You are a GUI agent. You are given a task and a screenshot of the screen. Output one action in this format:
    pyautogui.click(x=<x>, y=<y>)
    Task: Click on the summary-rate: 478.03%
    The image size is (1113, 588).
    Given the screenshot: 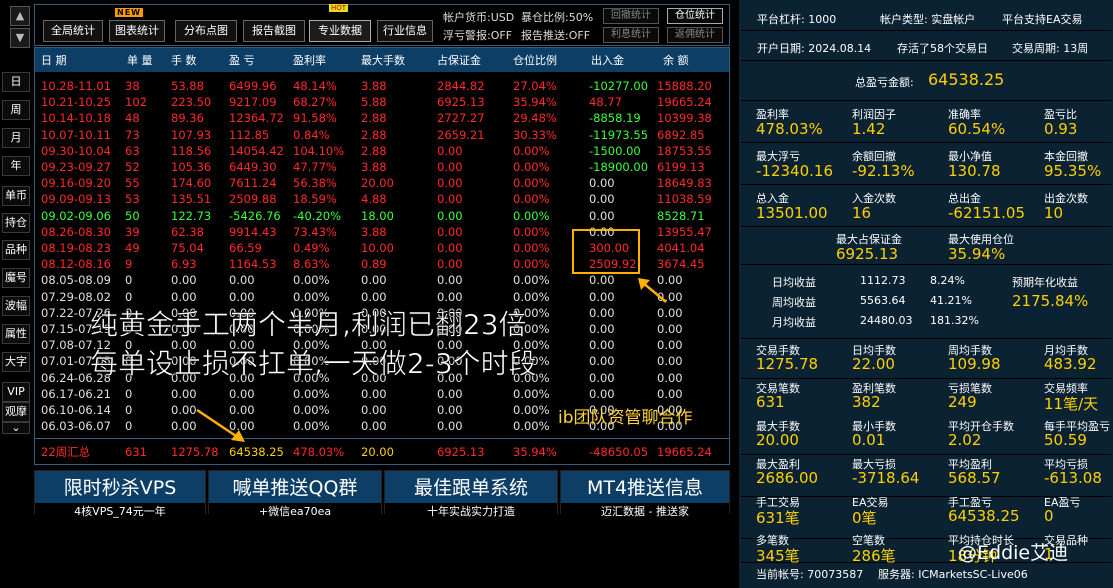 What is the action you would take?
    pyautogui.click(x=319, y=452)
    